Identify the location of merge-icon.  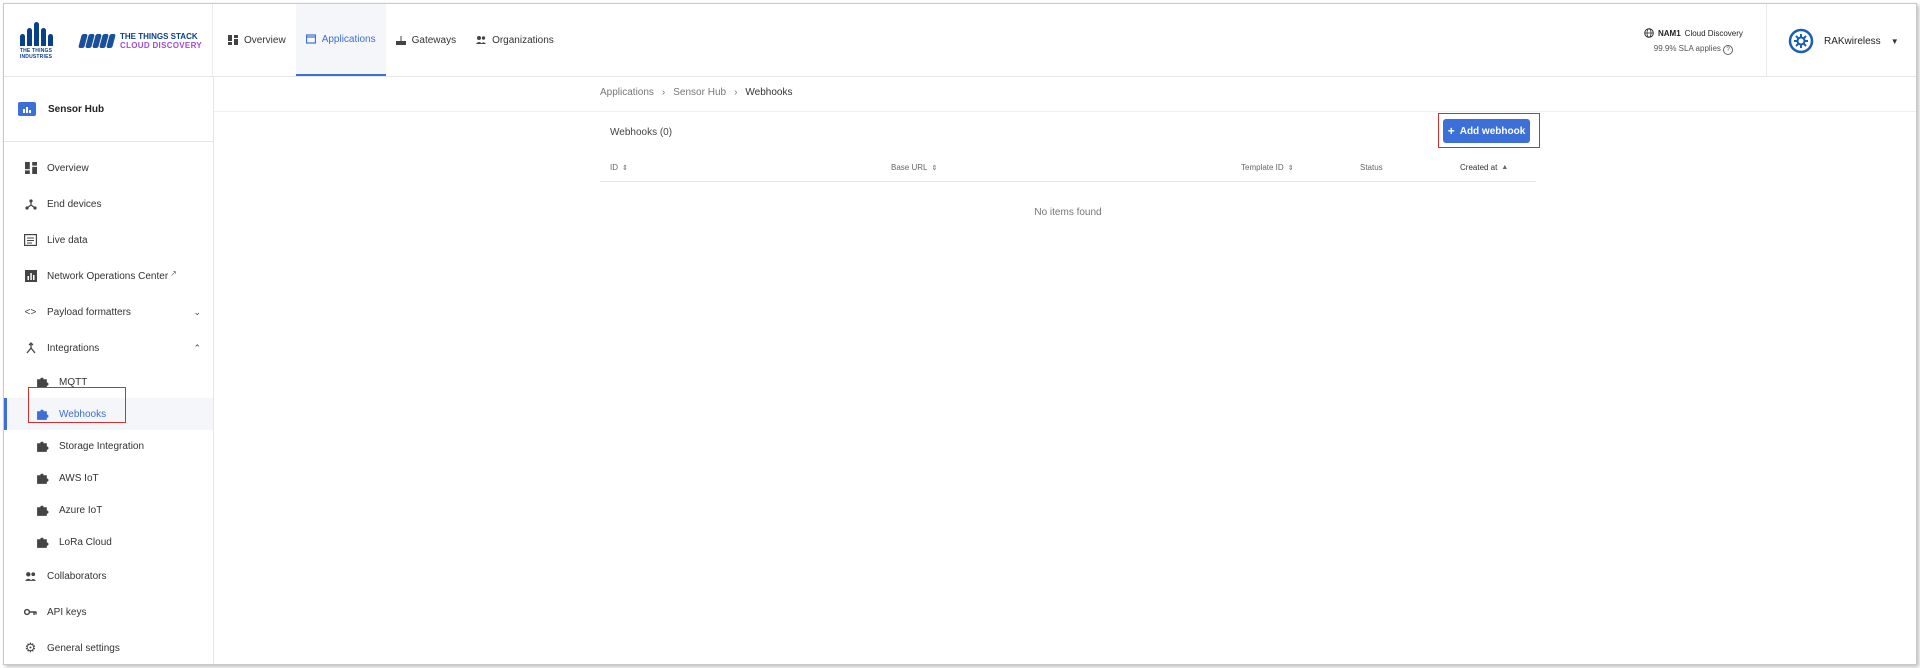
(30, 348).